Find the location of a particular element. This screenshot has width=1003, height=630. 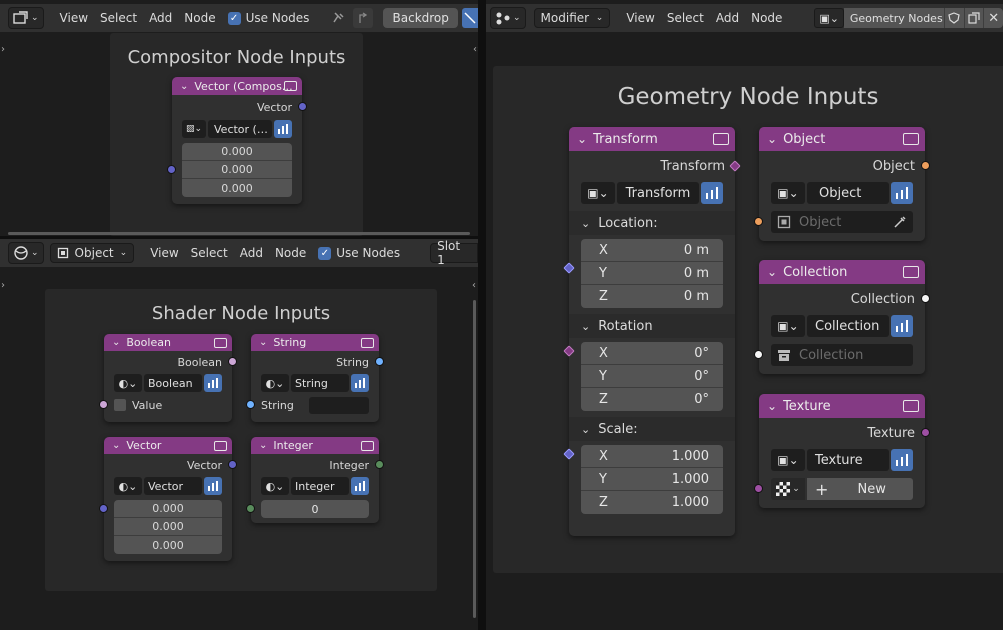

string-output-socket is located at coordinates (379, 361).